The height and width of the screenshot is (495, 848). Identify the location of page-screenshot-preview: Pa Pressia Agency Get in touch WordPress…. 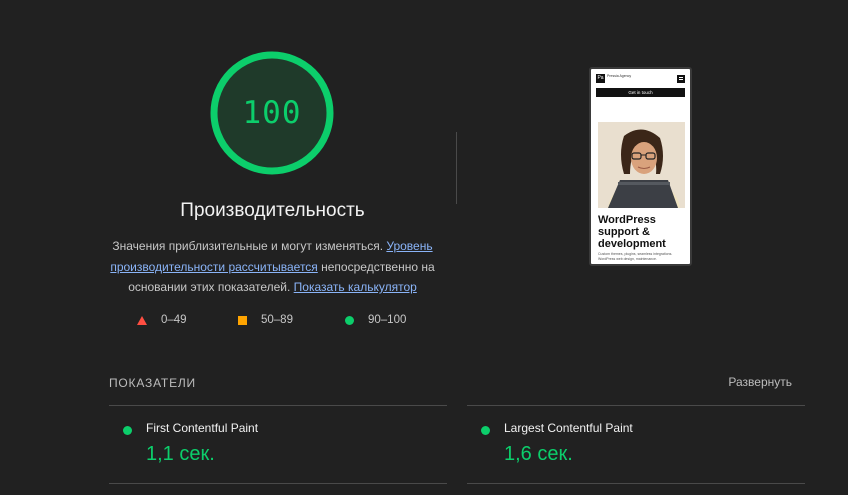
(640, 166).